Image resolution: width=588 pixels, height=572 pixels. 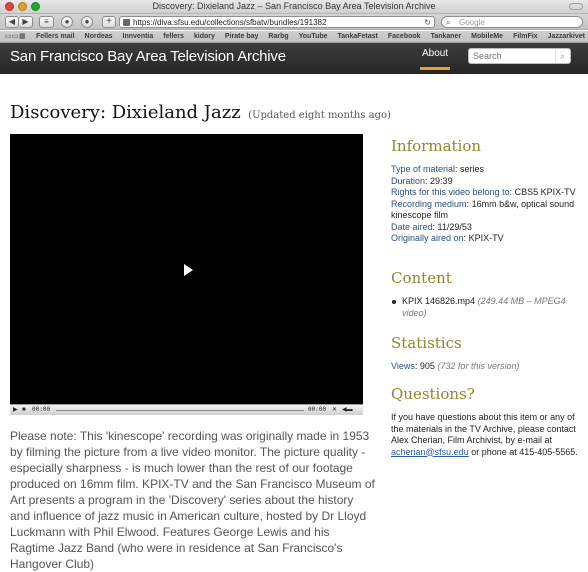 I want to click on duration-row: Duration: 29:39, so click(x=422, y=180).